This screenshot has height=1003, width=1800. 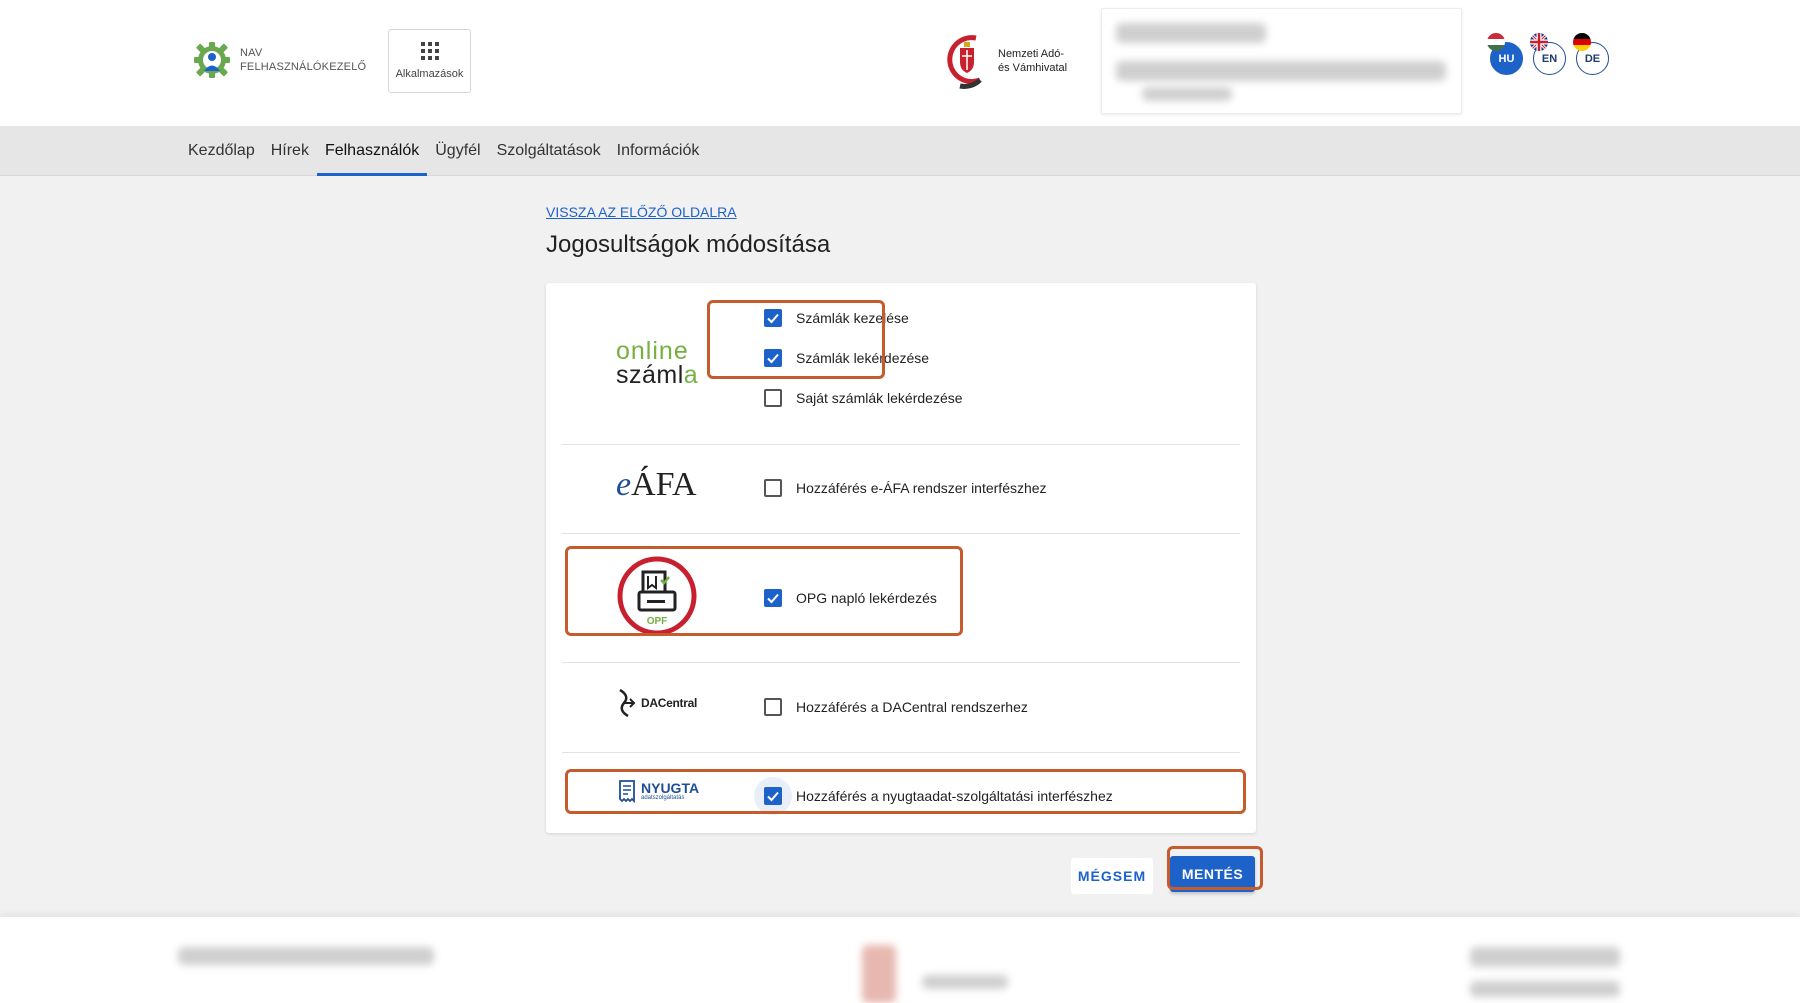 I want to click on dacentral-logo-text: DACentral, so click(x=669, y=703).